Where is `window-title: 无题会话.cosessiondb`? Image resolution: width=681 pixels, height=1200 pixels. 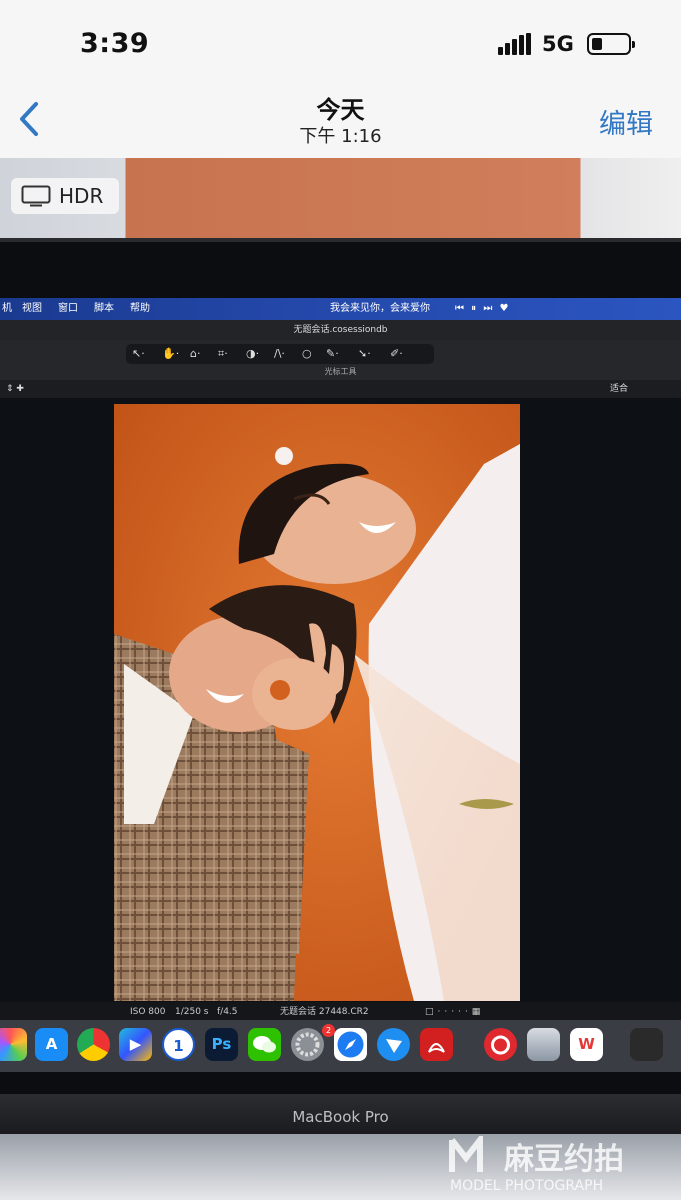 window-title: 无题会话.cosessiondb is located at coordinates (340, 330).